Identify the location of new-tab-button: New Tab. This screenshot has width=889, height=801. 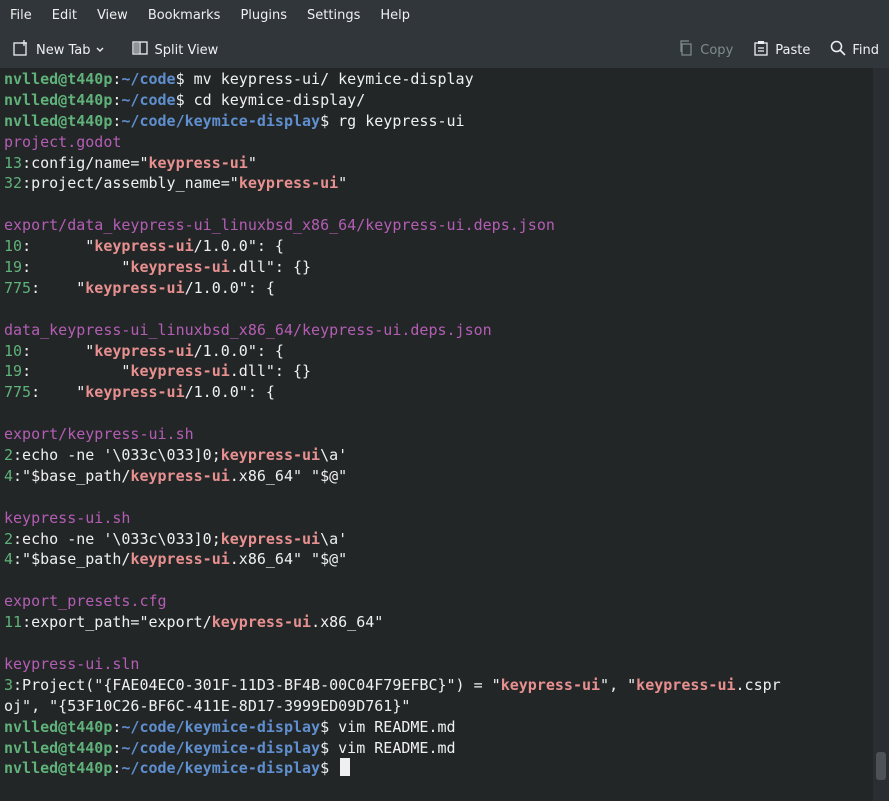
(61, 50).